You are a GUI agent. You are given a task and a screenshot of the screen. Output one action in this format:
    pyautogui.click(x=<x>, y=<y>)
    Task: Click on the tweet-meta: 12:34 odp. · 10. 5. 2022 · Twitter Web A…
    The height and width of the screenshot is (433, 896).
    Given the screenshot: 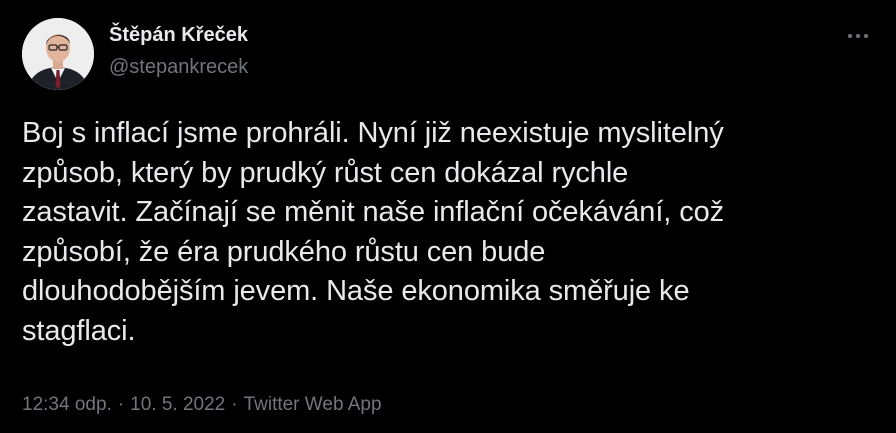 What is the action you would take?
    pyautogui.click(x=202, y=405)
    